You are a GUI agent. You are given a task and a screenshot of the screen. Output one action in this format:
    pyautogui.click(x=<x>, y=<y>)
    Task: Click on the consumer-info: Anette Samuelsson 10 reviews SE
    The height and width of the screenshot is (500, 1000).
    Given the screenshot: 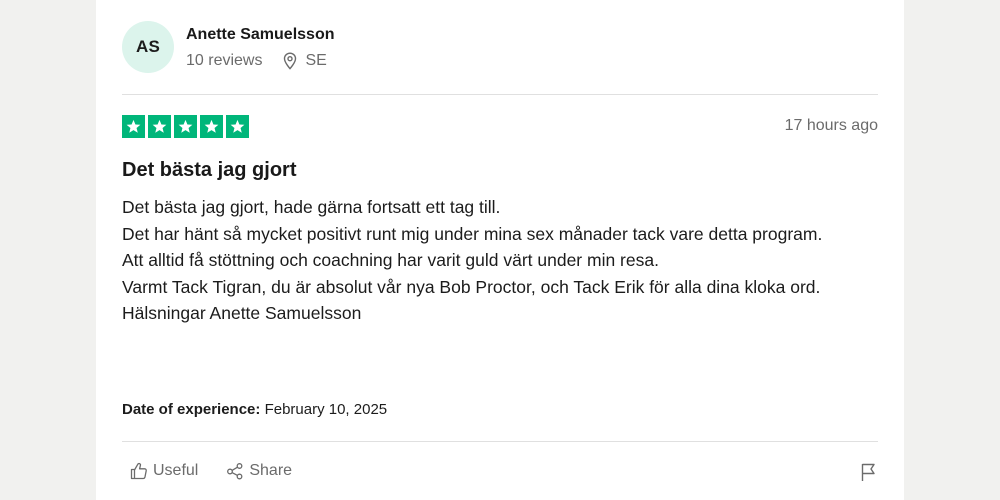 What is the action you would take?
    pyautogui.click(x=260, y=47)
    